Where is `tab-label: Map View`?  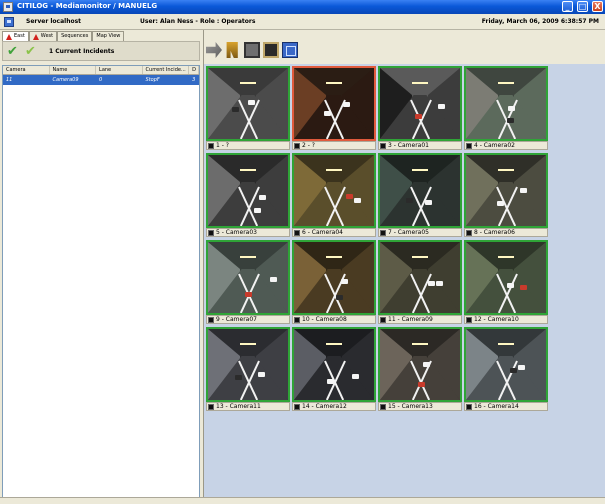
tab-label: Map View is located at coordinates (108, 36).